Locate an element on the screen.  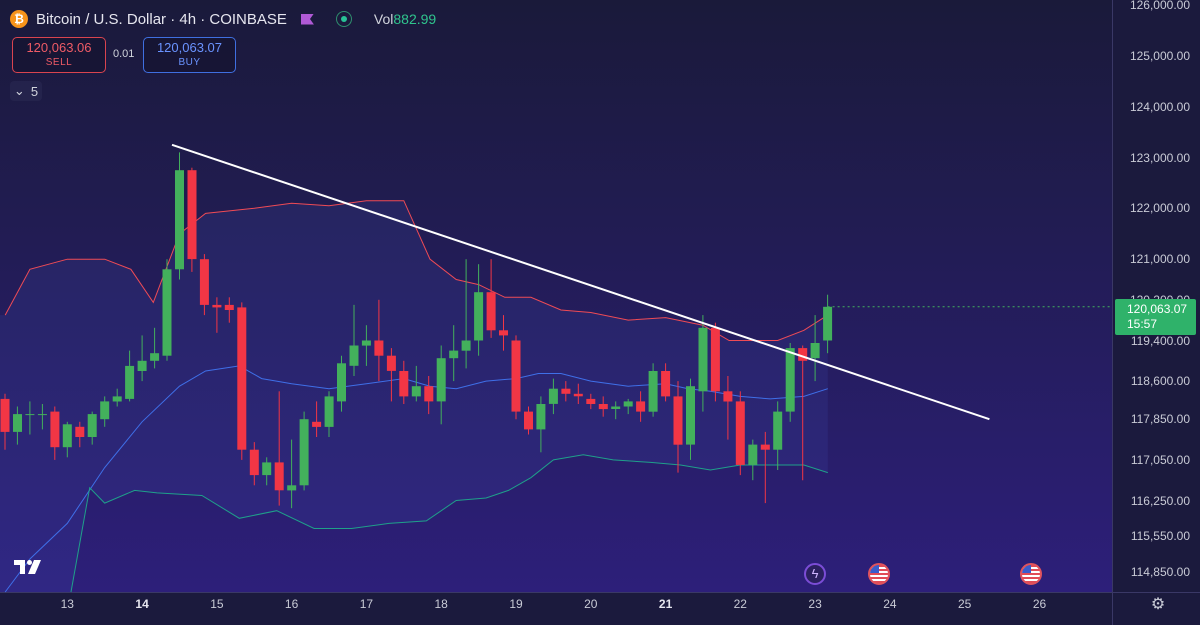
current-price: 120,063.07 is located at coordinates (1157, 308).